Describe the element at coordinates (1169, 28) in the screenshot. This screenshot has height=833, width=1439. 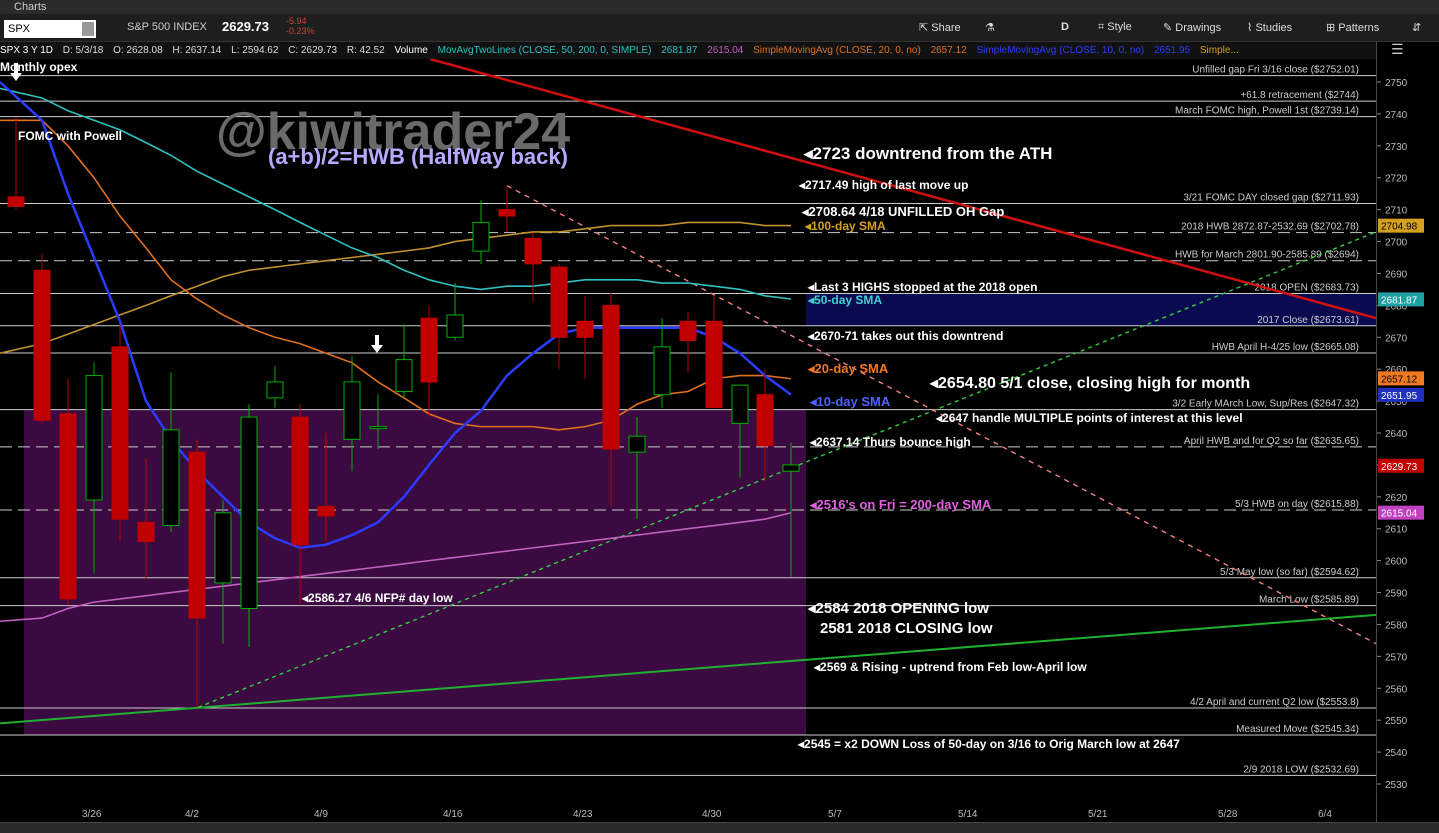
I see `drawings-icon: ✎` at that location.